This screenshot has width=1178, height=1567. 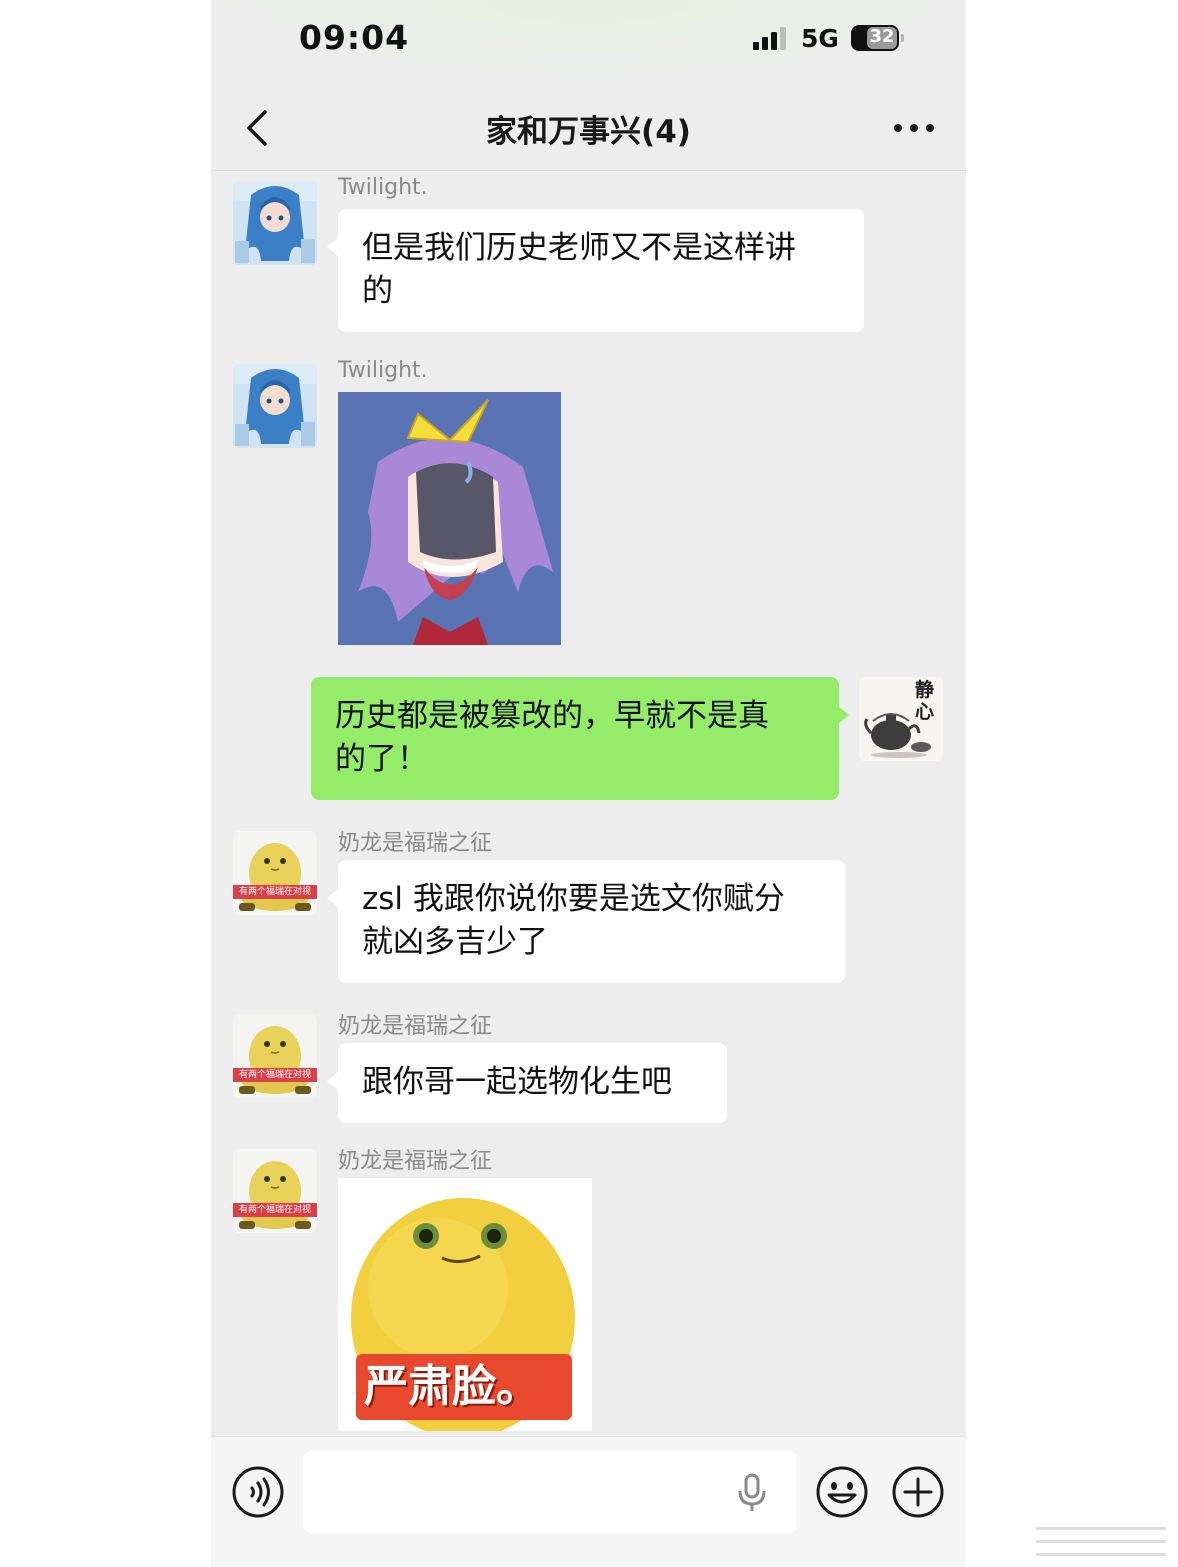 I want to click on message-text-line: 的, so click(x=377, y=291).